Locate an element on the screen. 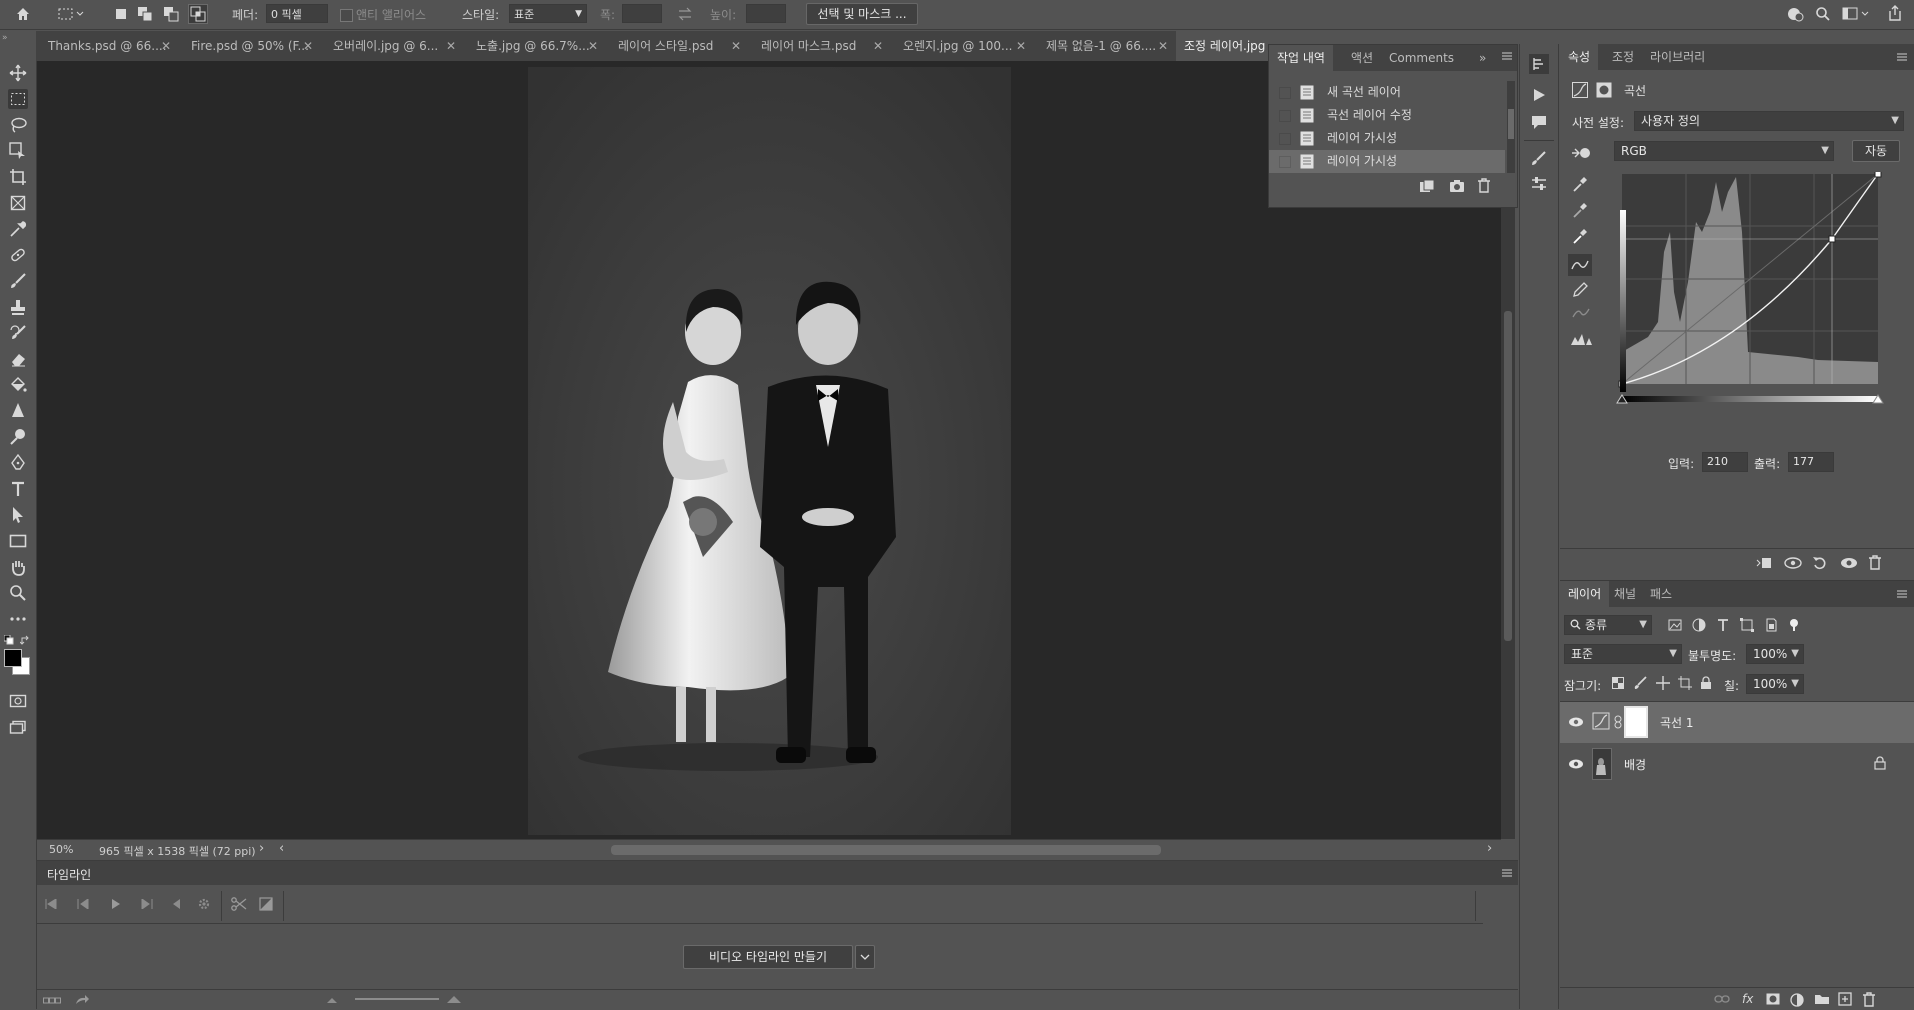 This screenshot has height=1010, width=1914. previous-frame-icon is located at coordinates (83, 904).